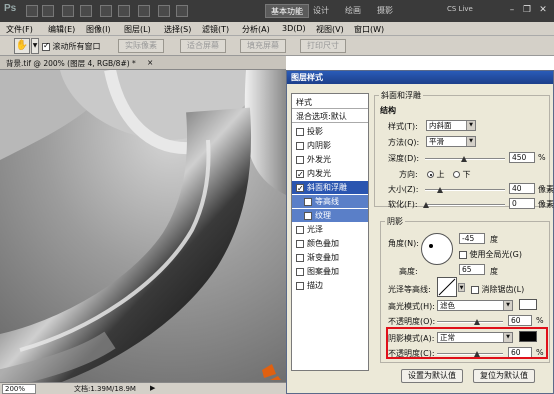  Describe the element at coordinates (462, 174) in the screenshot. I see `direction-down-option: 下` at that location.